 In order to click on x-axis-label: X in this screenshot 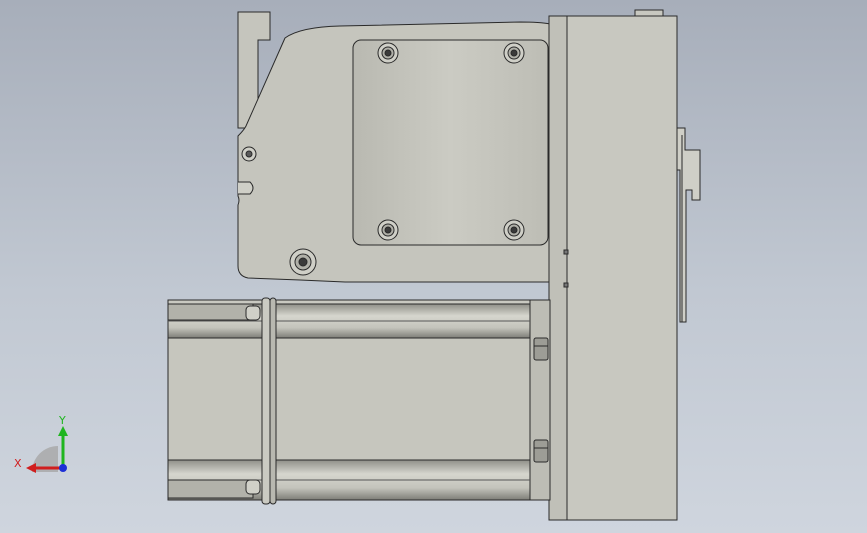, I will do `click(18, 463)`.